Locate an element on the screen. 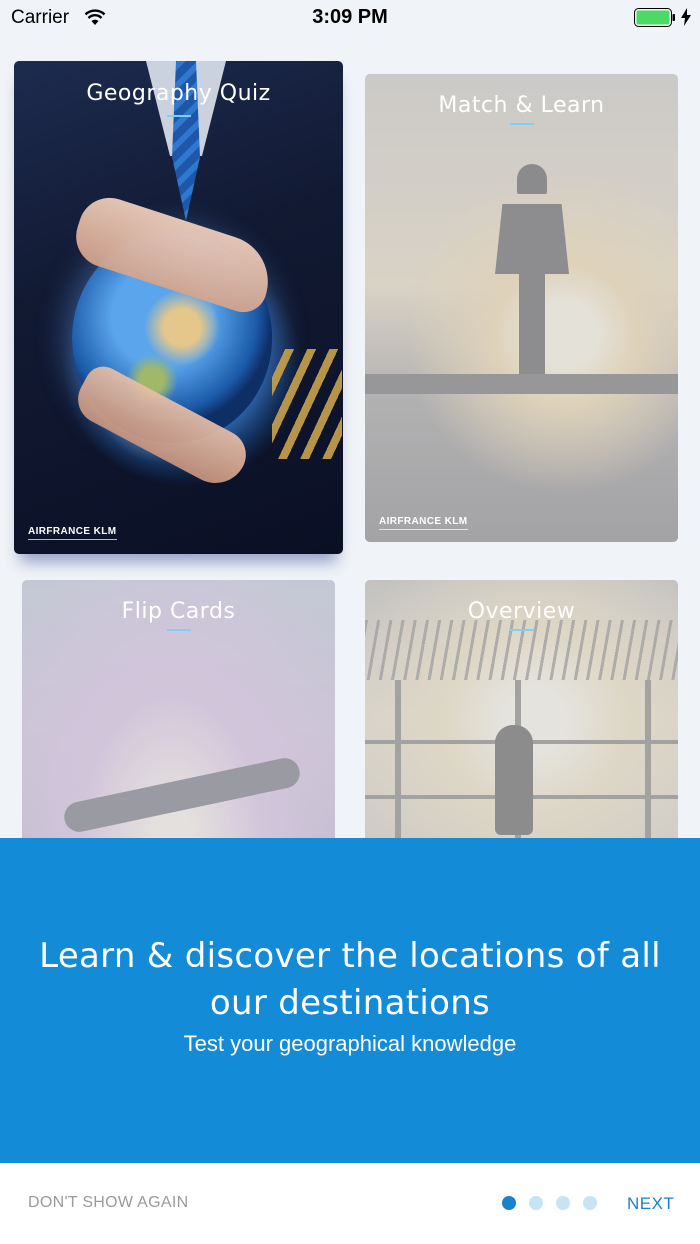  clock: 3:09 PM is located at coordinates (350, 17).